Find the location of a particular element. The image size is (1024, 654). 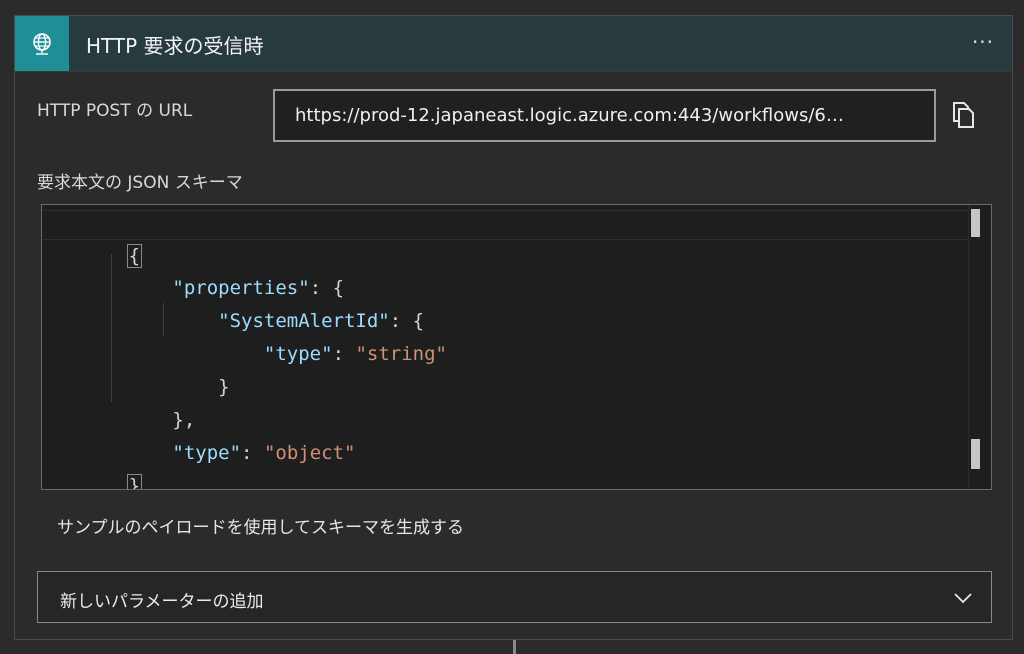

code-line: "SystemAlertId": { is located at coordinates (321, 321).